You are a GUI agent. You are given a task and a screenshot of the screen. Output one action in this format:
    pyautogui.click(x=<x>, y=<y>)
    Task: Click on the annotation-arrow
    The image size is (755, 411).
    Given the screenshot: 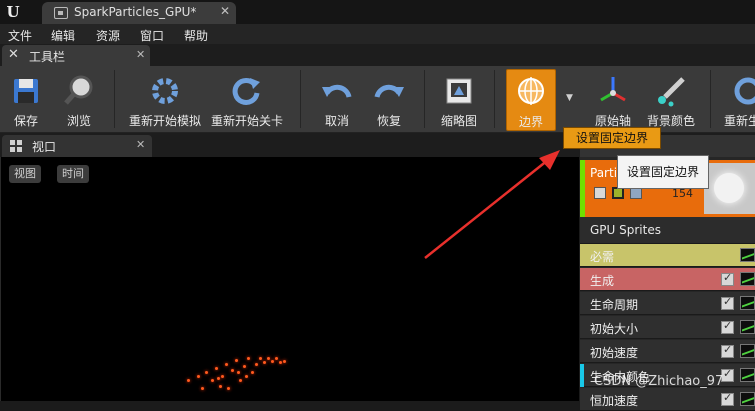 What is the action you would take?
    pyautogui.click(x=492, y=204)
    